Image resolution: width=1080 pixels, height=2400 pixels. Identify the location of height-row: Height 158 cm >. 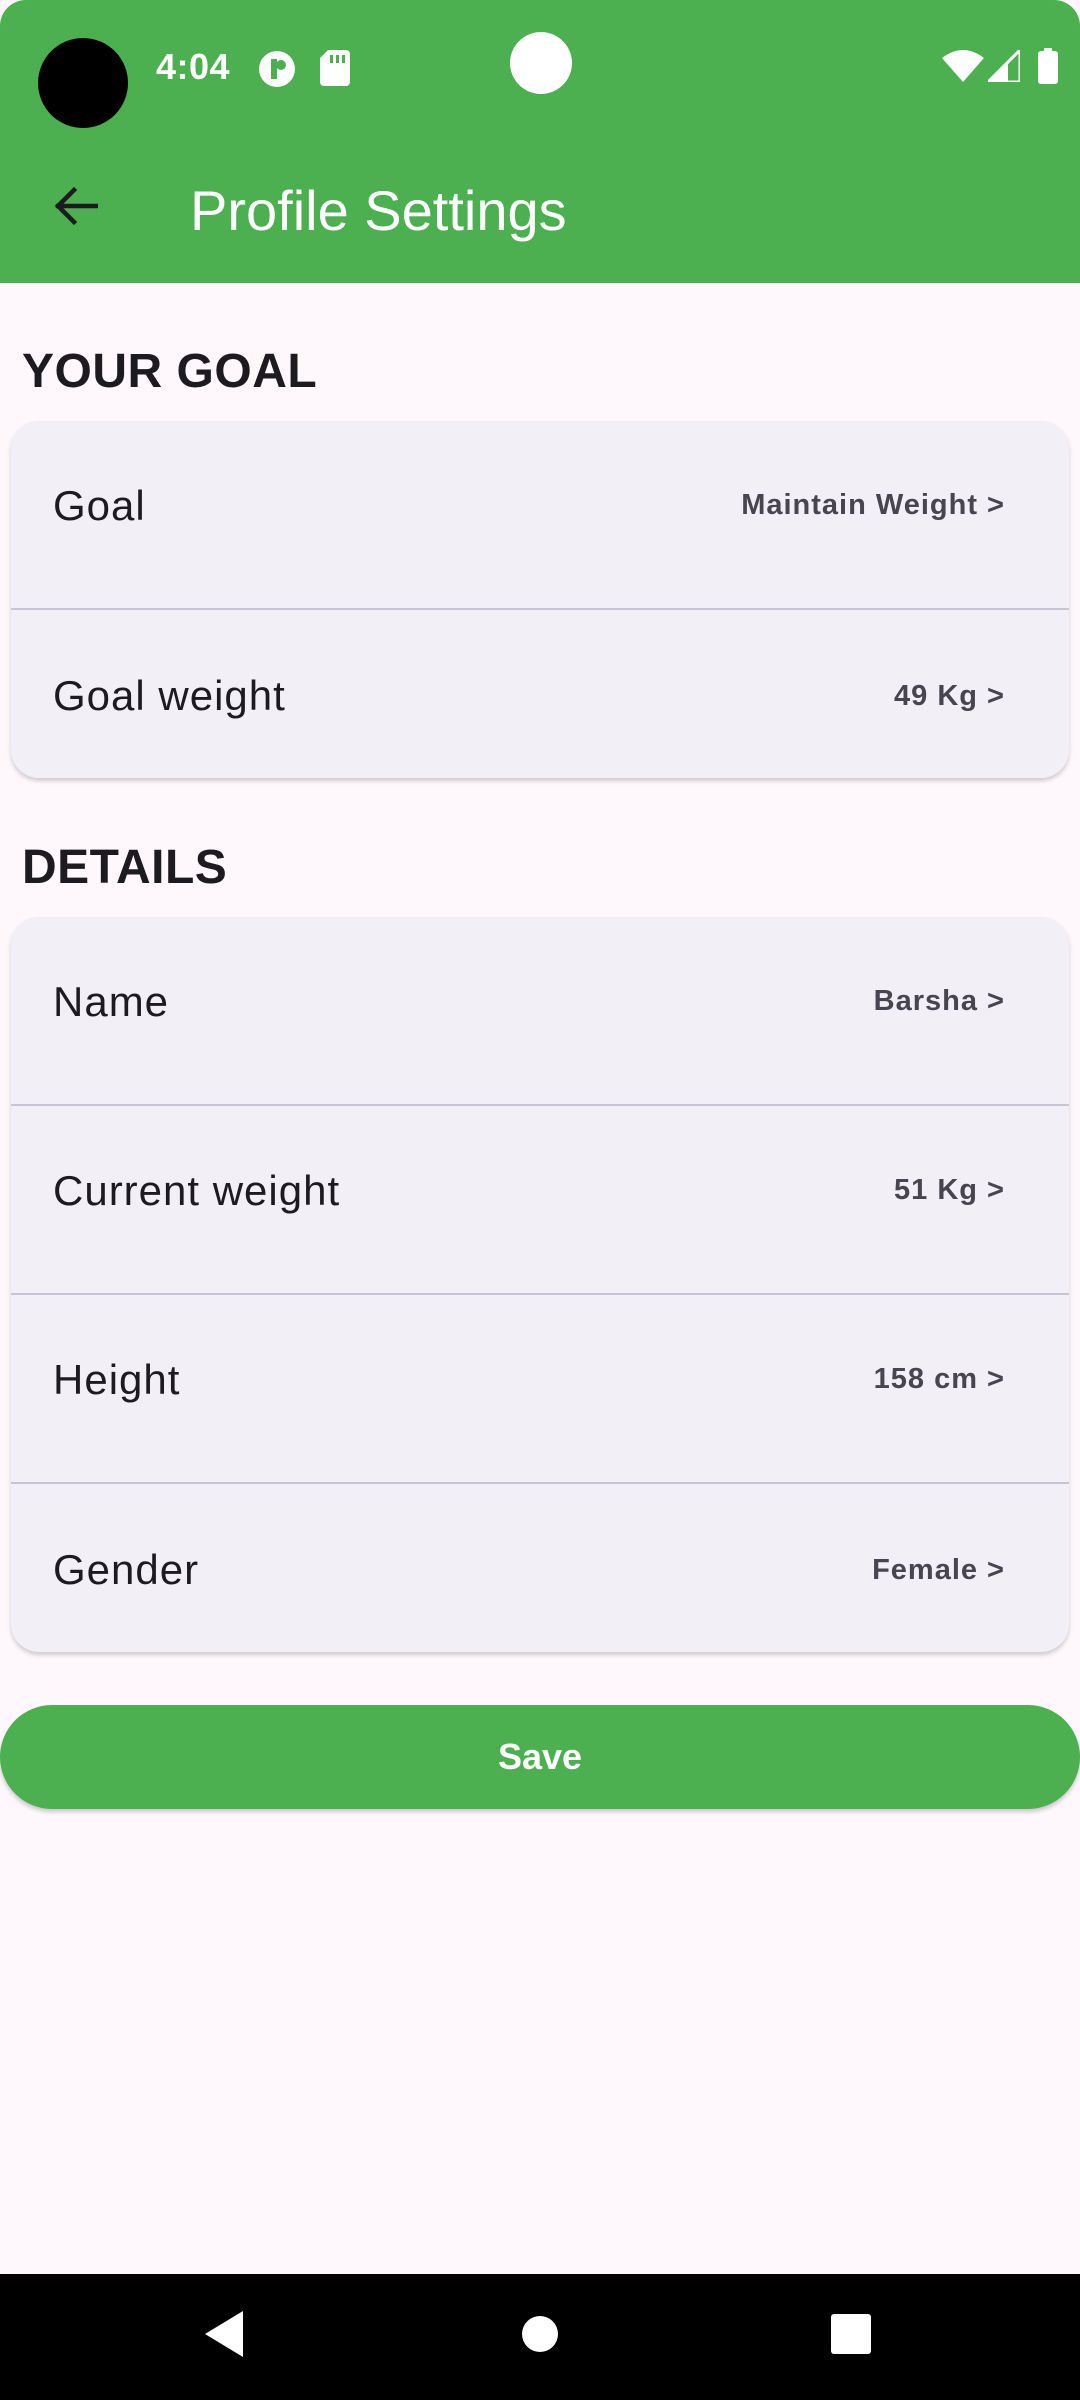
(540, 1389).